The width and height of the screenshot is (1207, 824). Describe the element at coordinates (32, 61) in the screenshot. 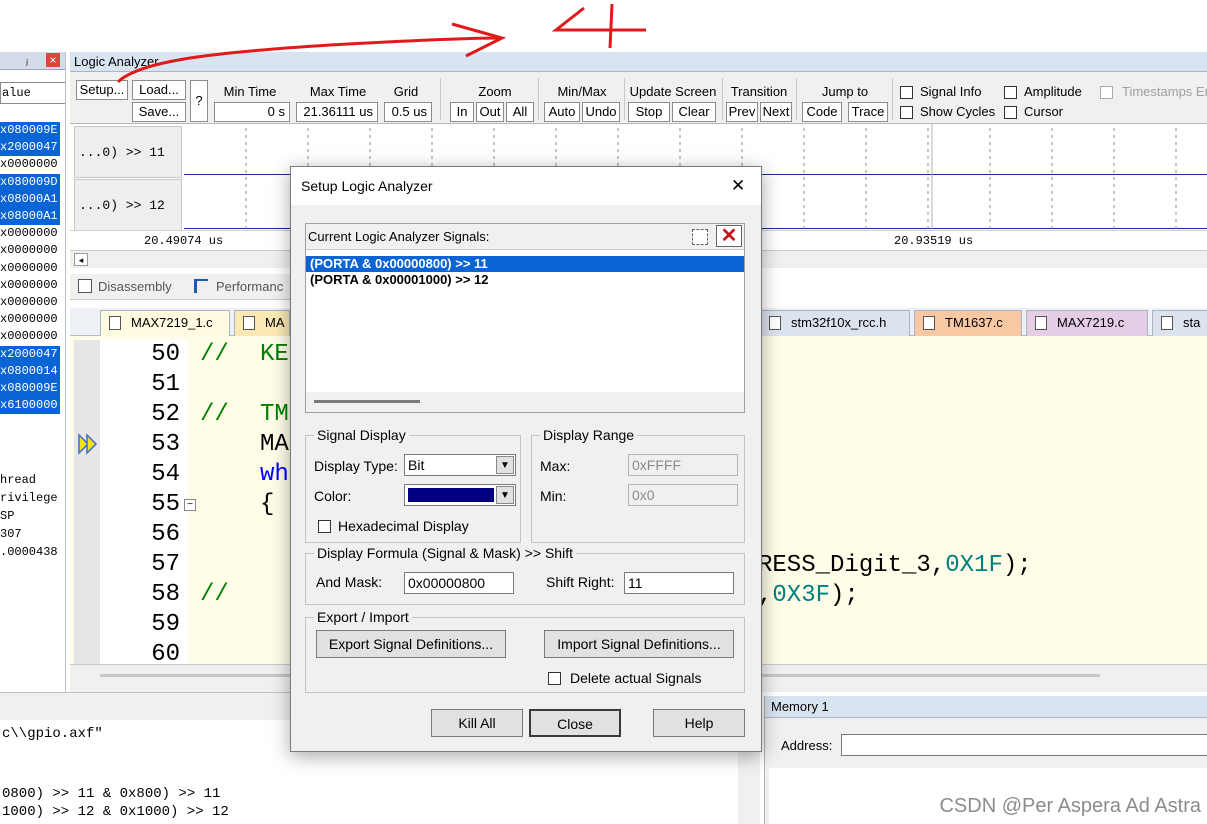

I see `registers-header: ⱼ ×` at that location.